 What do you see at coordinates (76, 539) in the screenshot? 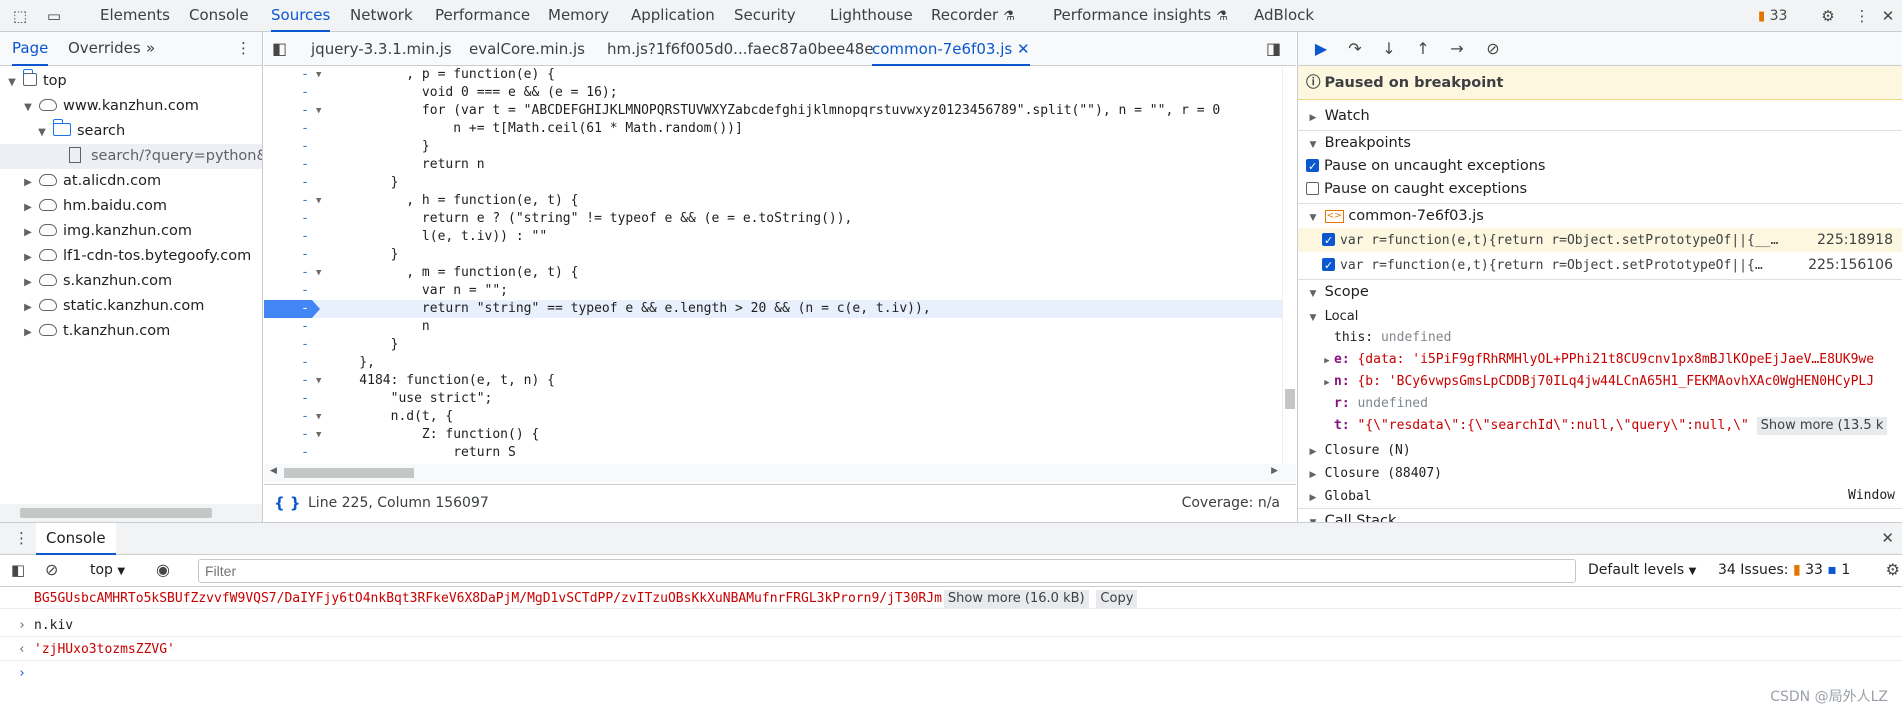
I see `drawer-tab-console: Console` at bounding box center [76, 539].